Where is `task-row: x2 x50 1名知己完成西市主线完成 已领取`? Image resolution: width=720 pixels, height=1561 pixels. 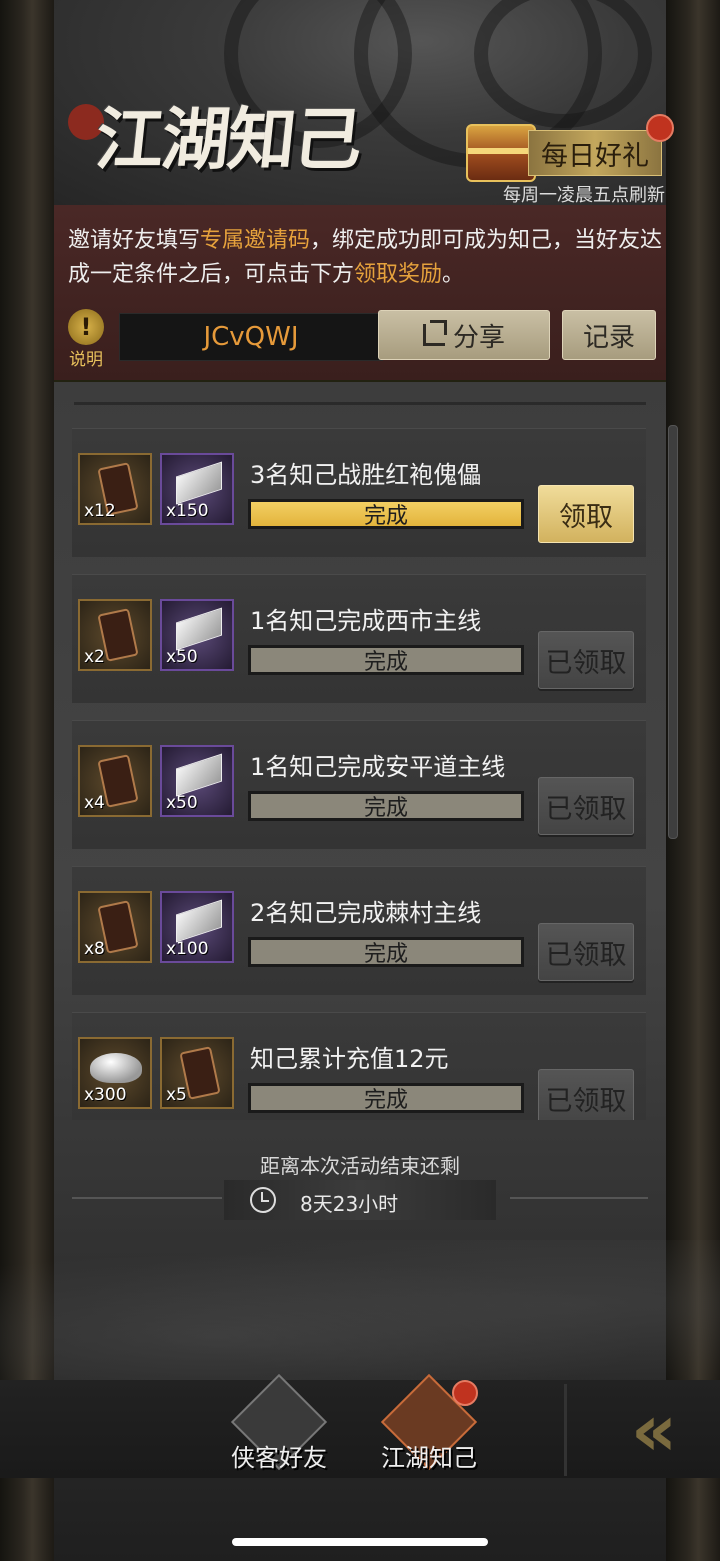
task-row: x2 x50 1名知己完成西市主线完成 已领取 is located at coordinates (359, 638).